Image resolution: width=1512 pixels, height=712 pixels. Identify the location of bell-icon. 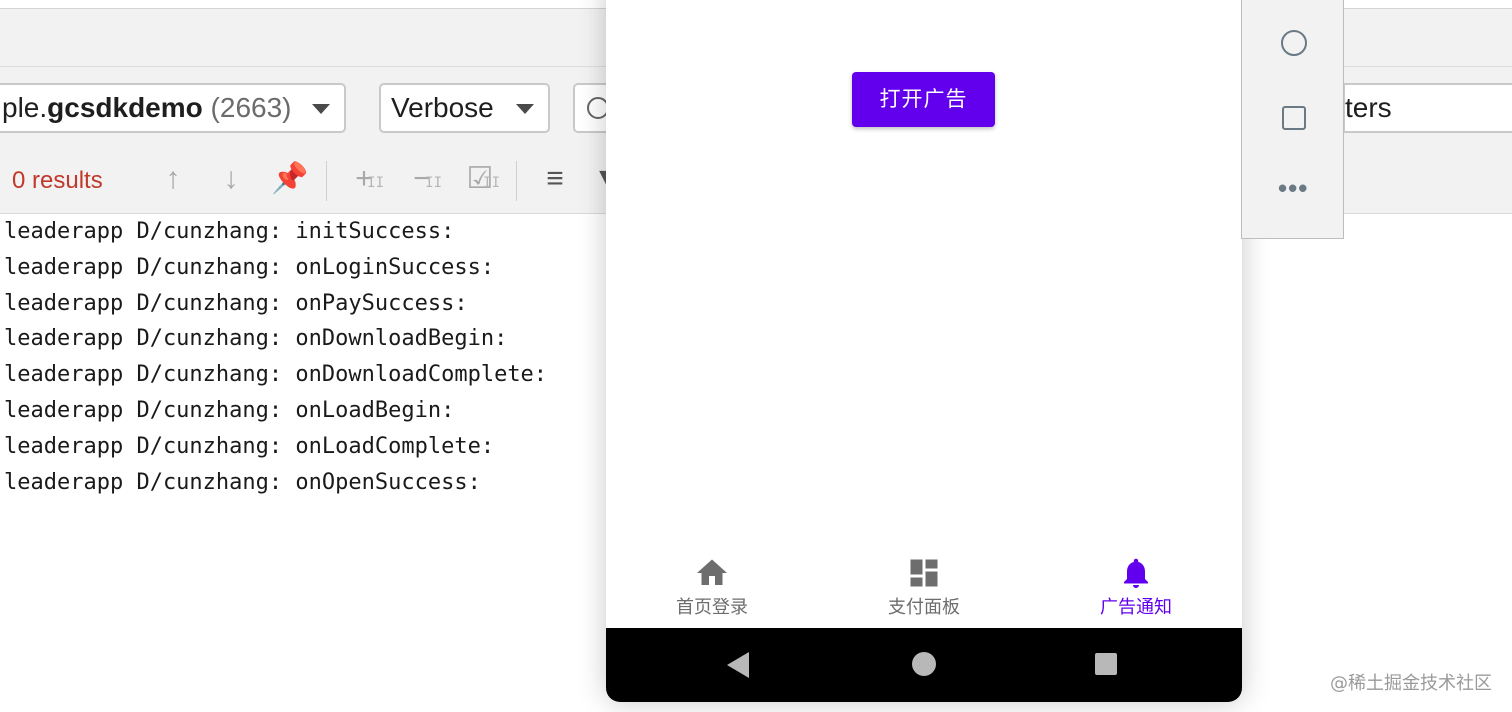
(1136, 573).